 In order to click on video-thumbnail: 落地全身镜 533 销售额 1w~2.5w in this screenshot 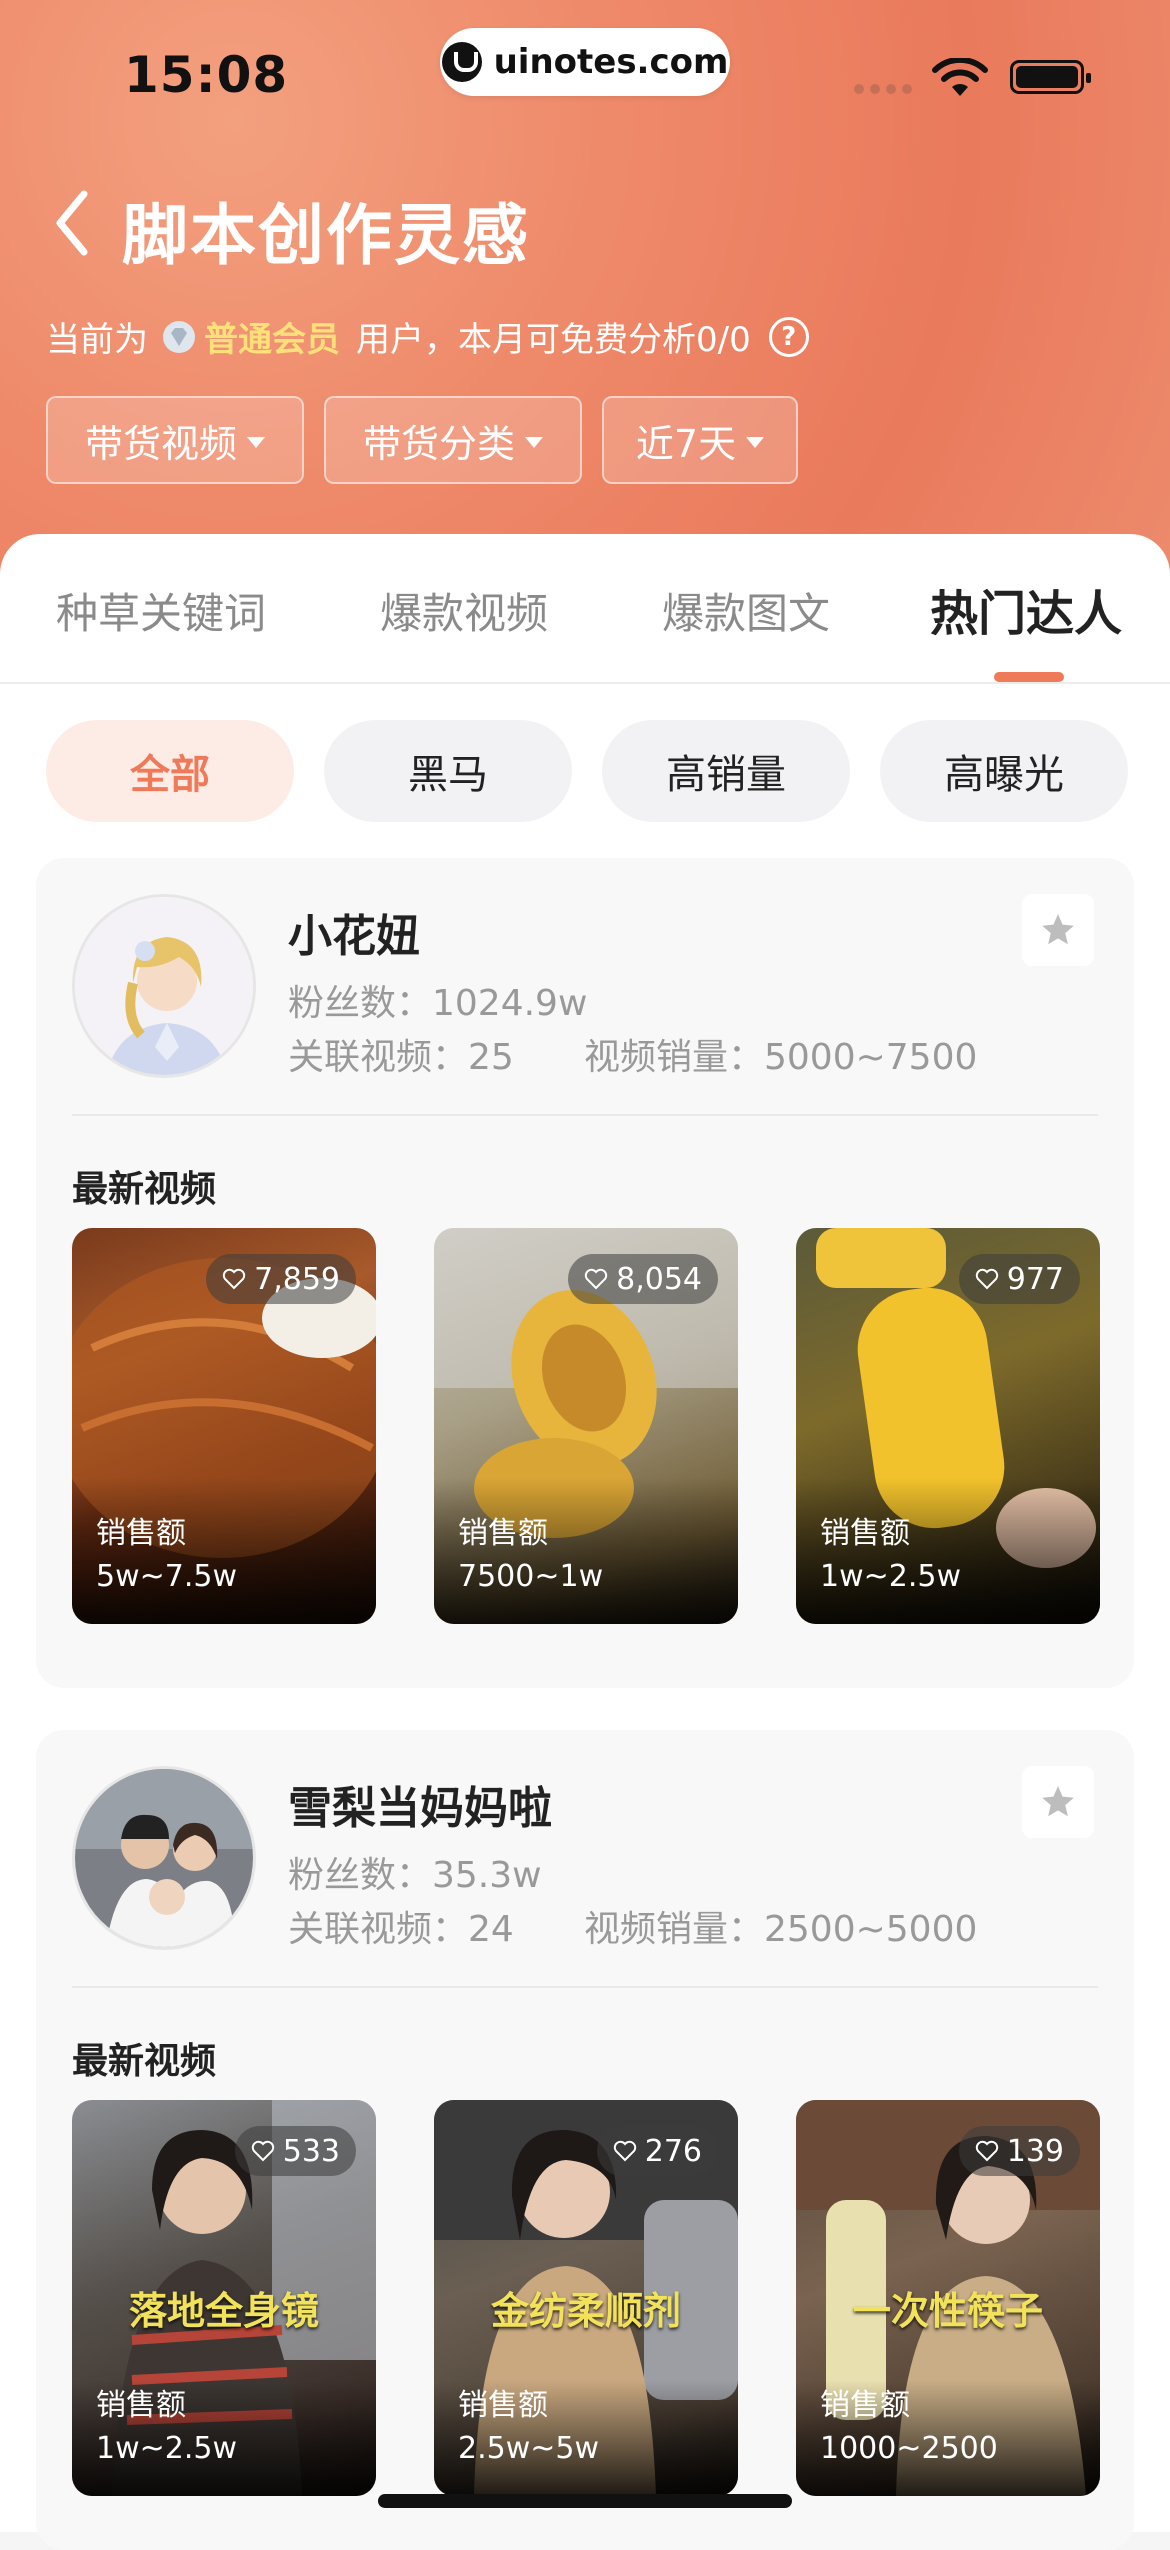, I will do `click(224, 2298)`.